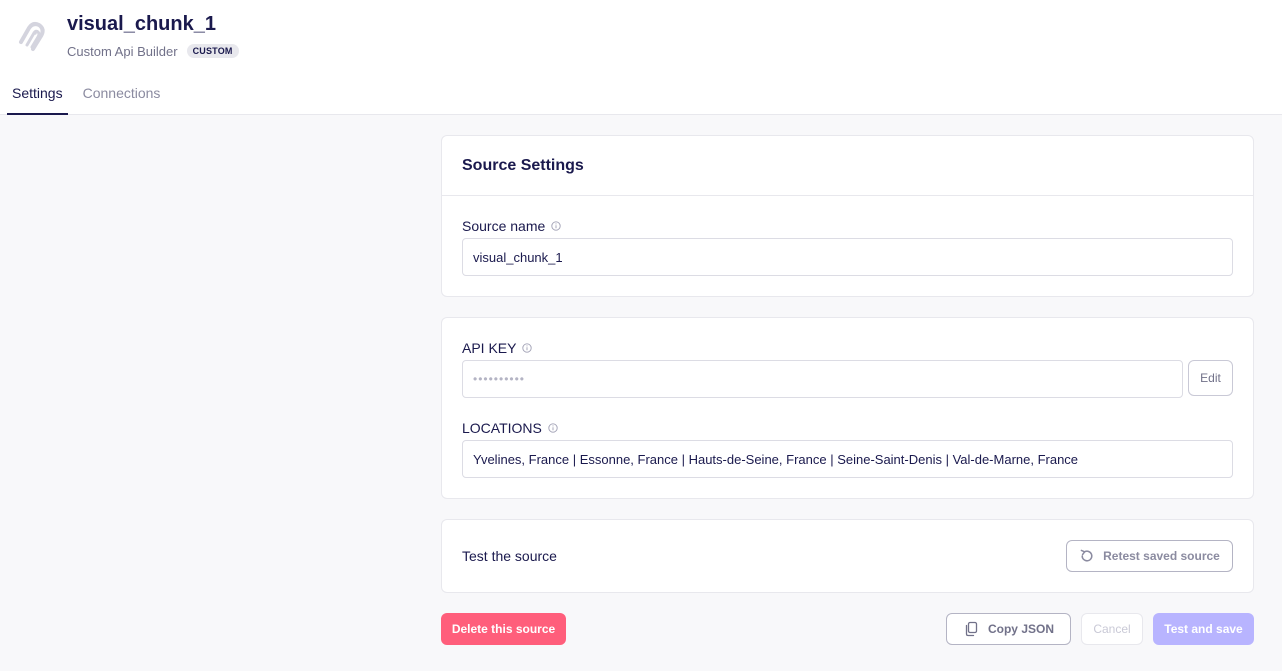 Image resolution: width=1282 pixels, height=671 pixels. What do you see at coordinates (1112, 629) in the screenshot?
I see `cancel-button: Cancel` at bounding box center [1112, 629].